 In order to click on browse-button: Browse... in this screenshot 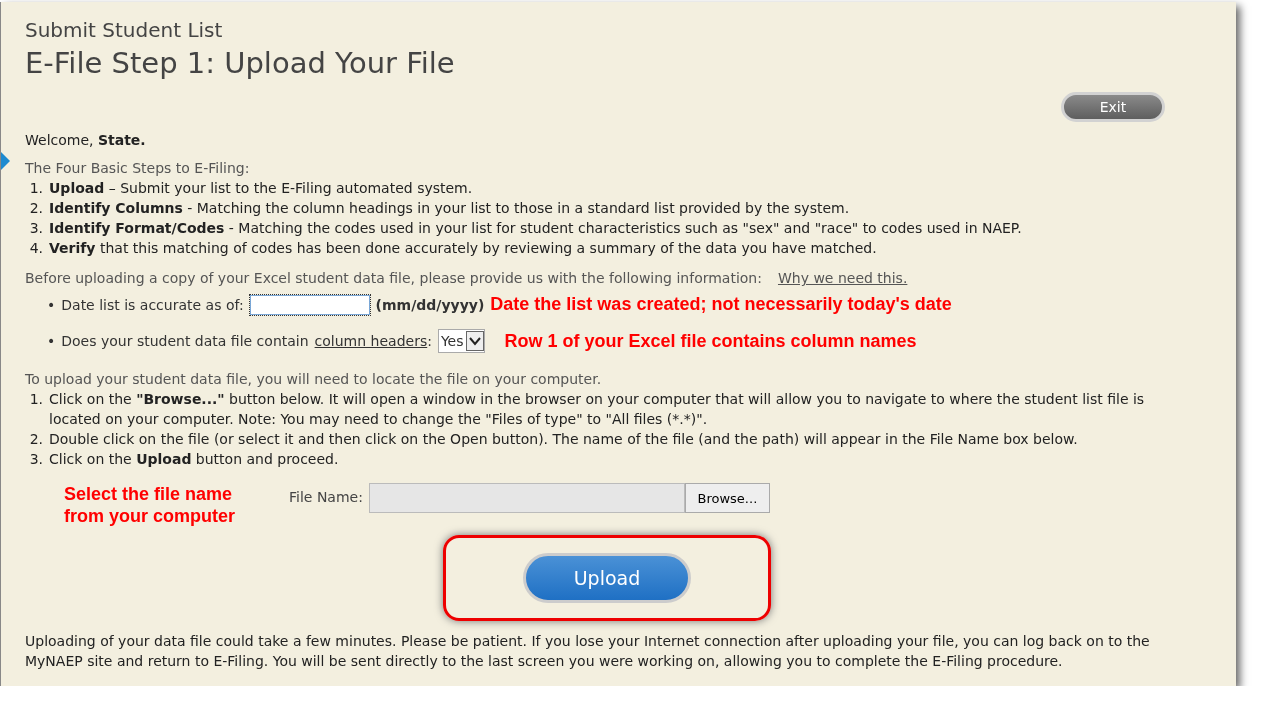, I will do `click(727, 498)`.